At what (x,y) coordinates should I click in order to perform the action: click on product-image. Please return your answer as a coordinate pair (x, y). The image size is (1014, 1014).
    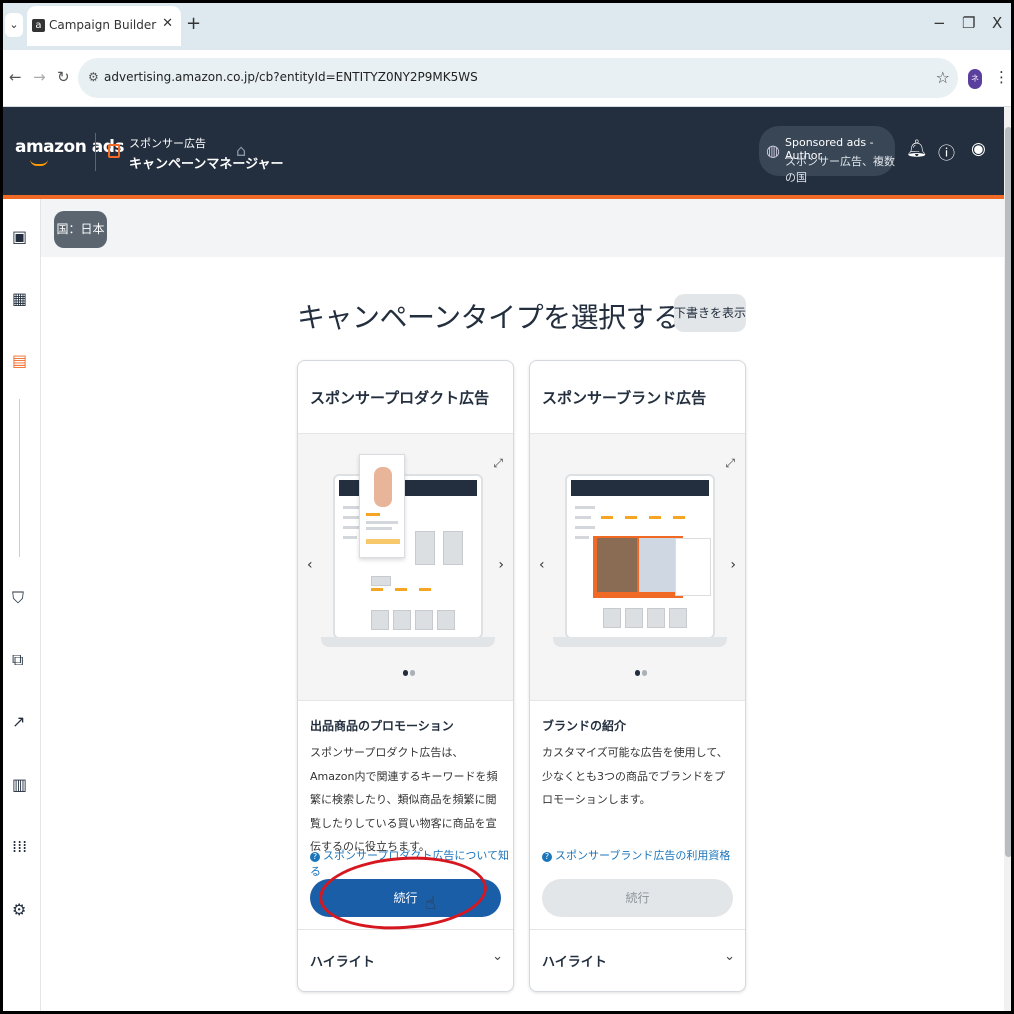
    Looking at the image, I should click on (383, 487).